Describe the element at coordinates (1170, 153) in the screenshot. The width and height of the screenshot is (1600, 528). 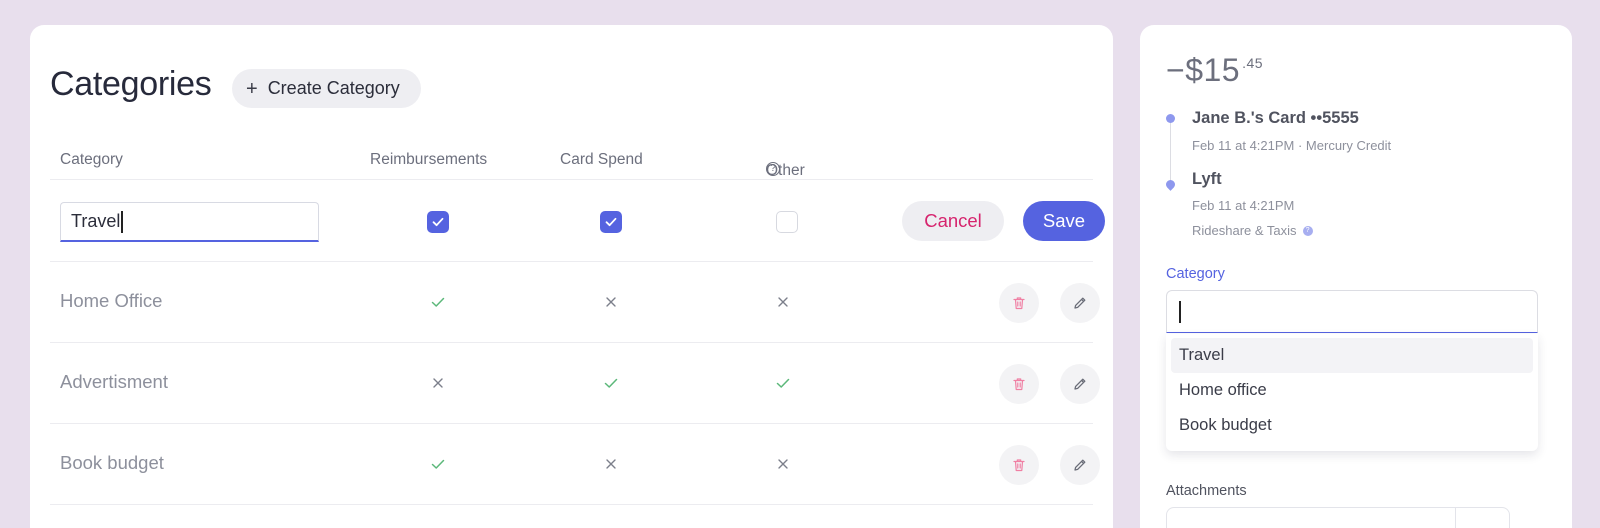
I see `timeline-line` at that location.